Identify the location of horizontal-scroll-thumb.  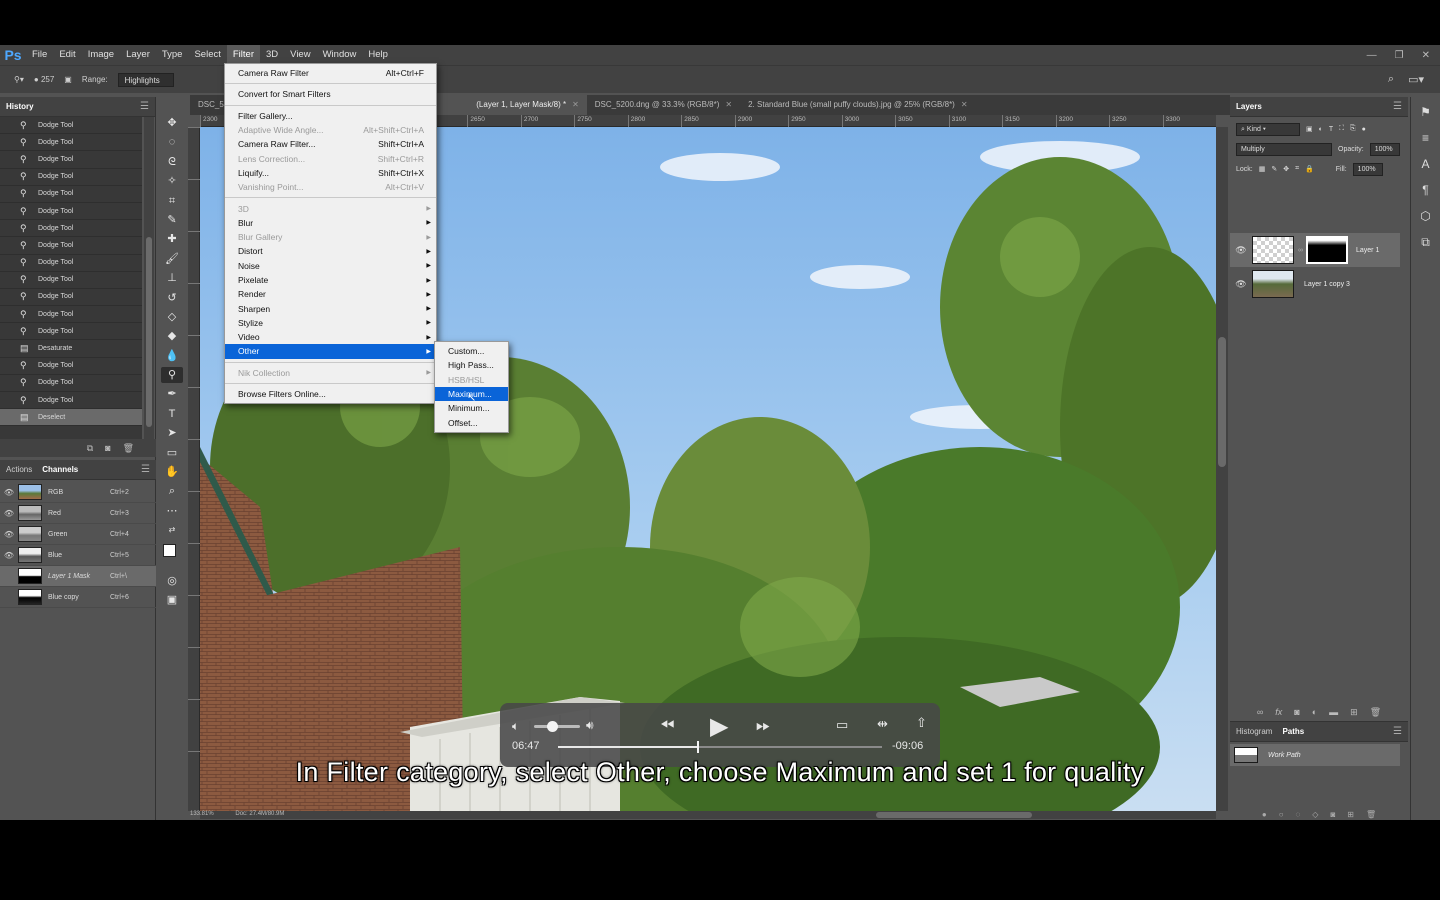
(954, 815).